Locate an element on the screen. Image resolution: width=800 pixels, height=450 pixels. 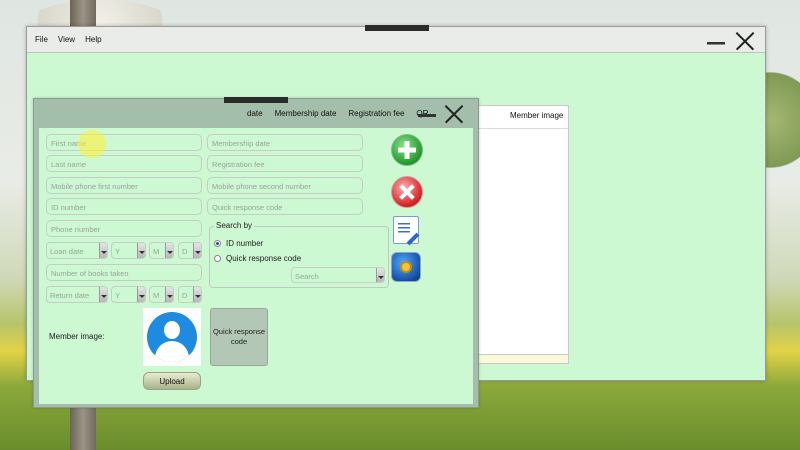
table-footer is located at coordinates (520, 358).